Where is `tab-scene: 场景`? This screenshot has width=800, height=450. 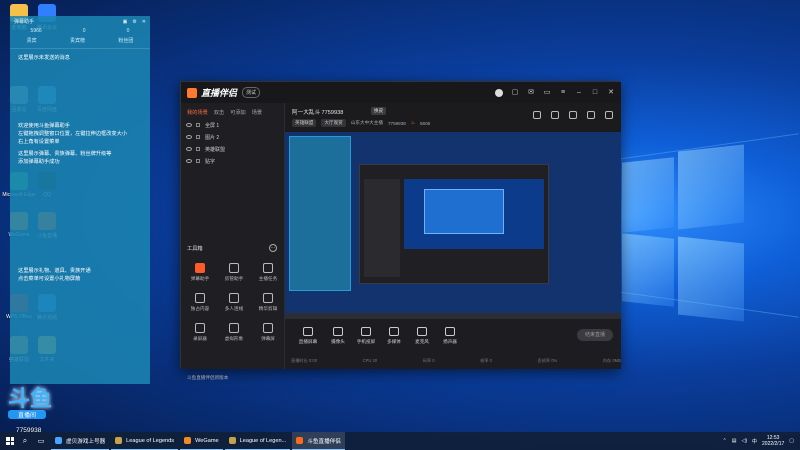 tab-scene: 场景 is located at coordinates (257, 112).